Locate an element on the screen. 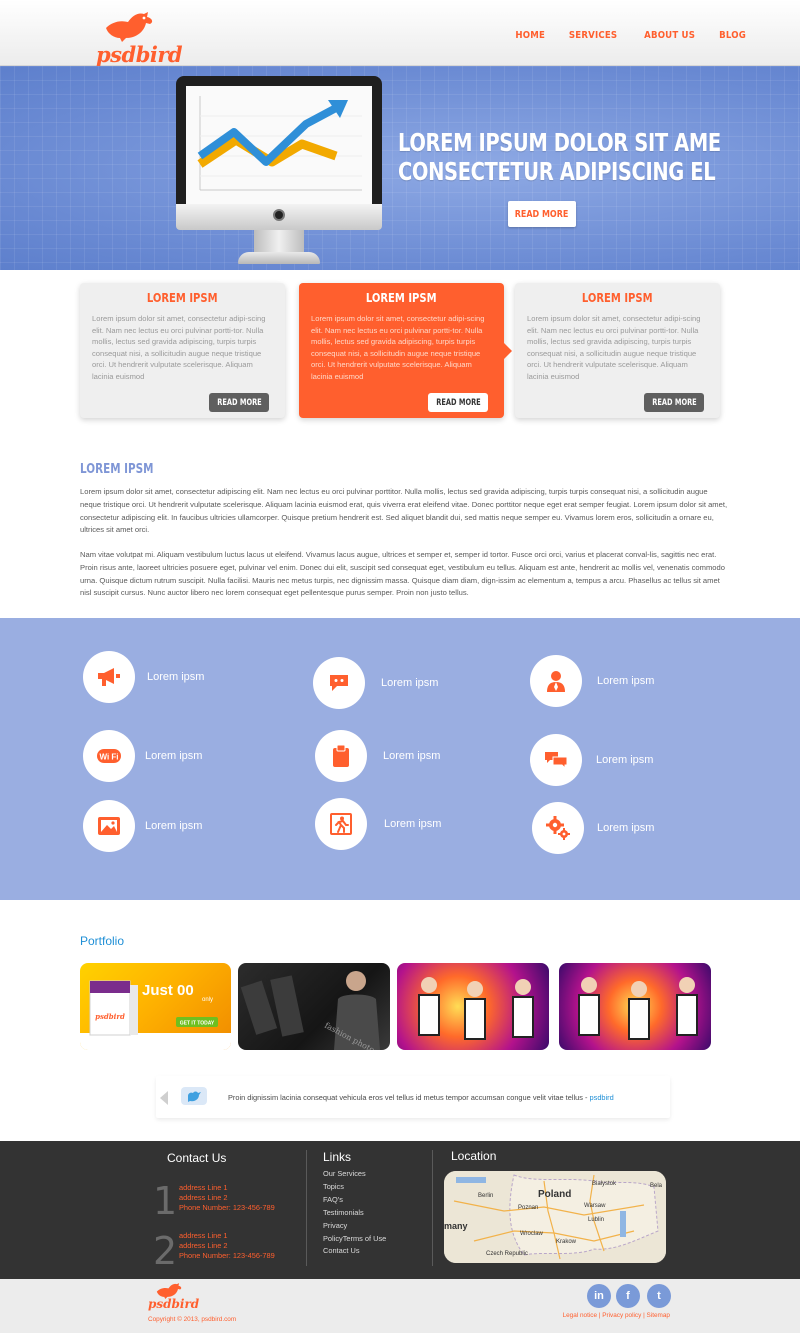  service-item: Wi Fi Lorem ipsm is located at coordinates (142, 756).